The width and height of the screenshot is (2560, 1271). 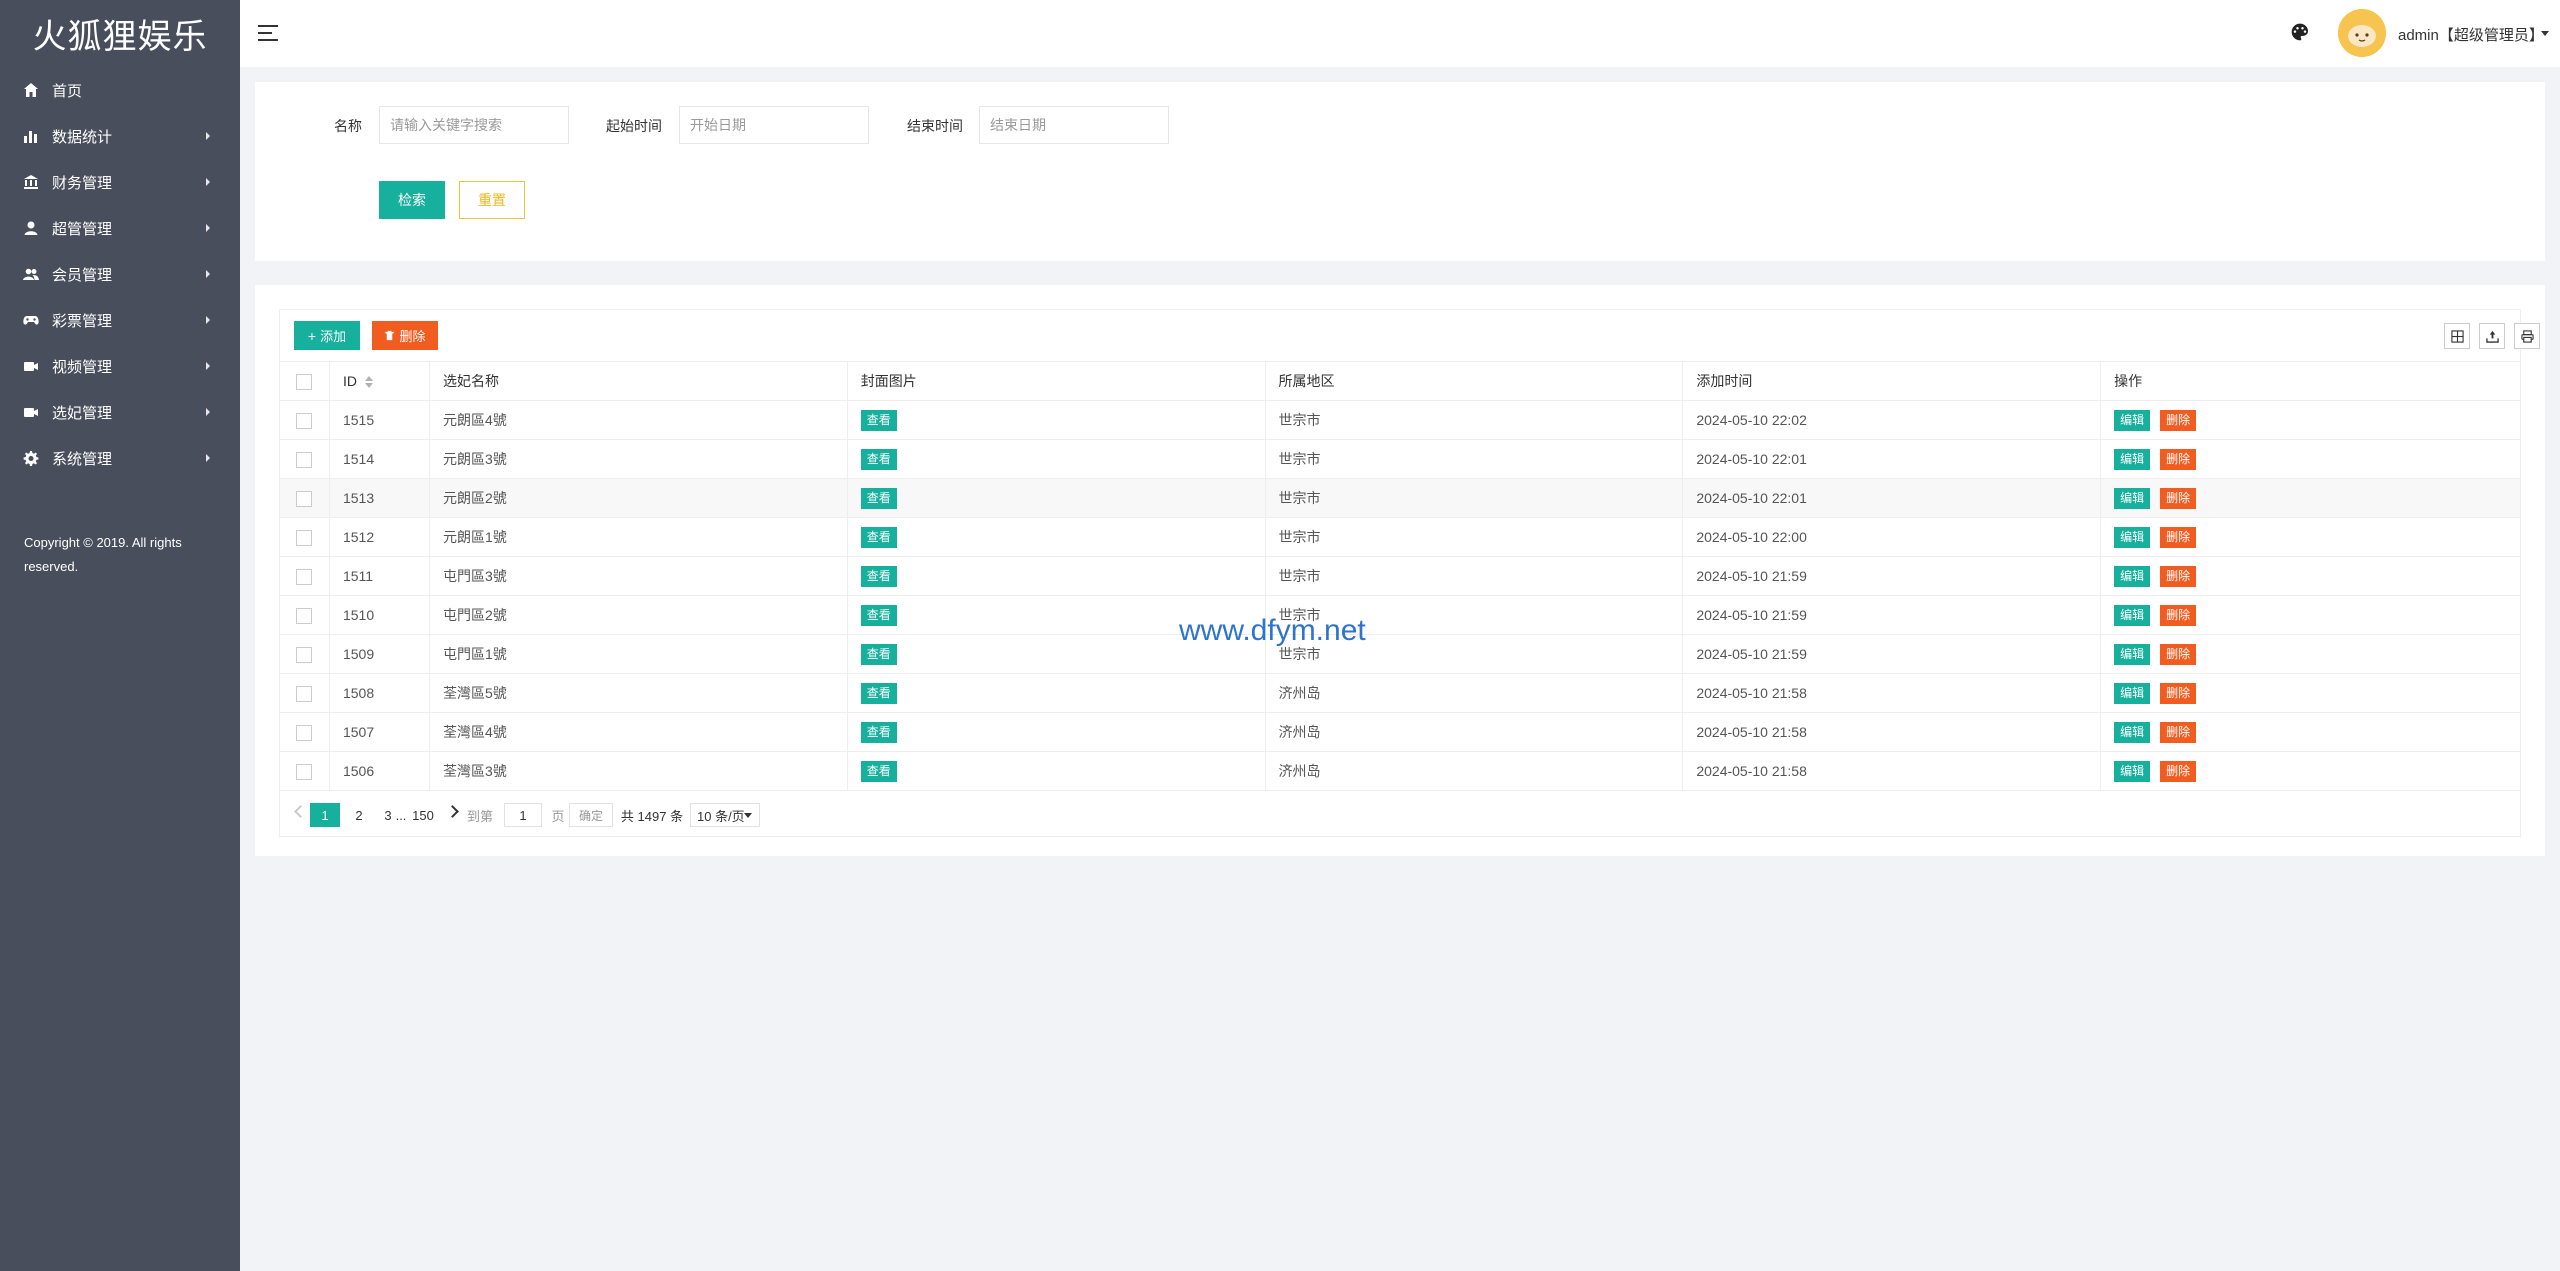 I want to click on gear-icon, so click(x=31, y=458).